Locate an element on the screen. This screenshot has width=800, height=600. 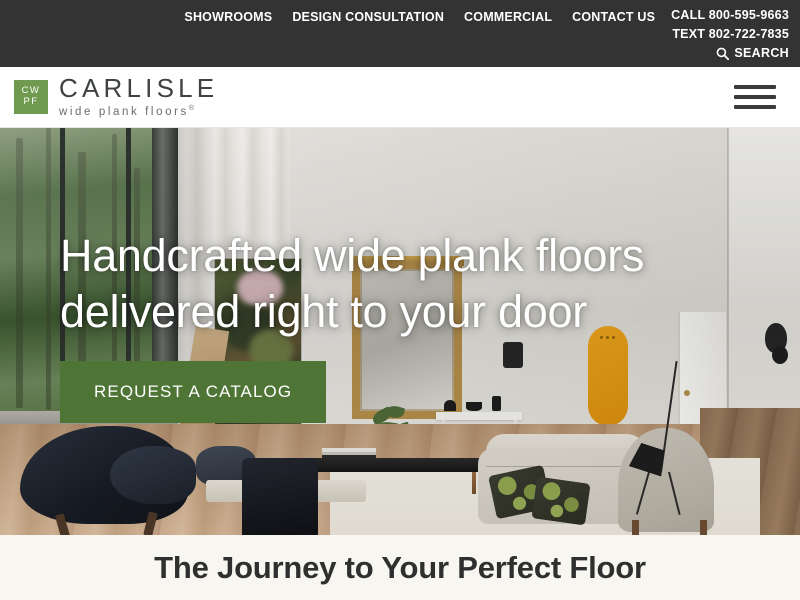
journey-section: The Journey to Your Perfect Floor is located at coordinates (400, 567).